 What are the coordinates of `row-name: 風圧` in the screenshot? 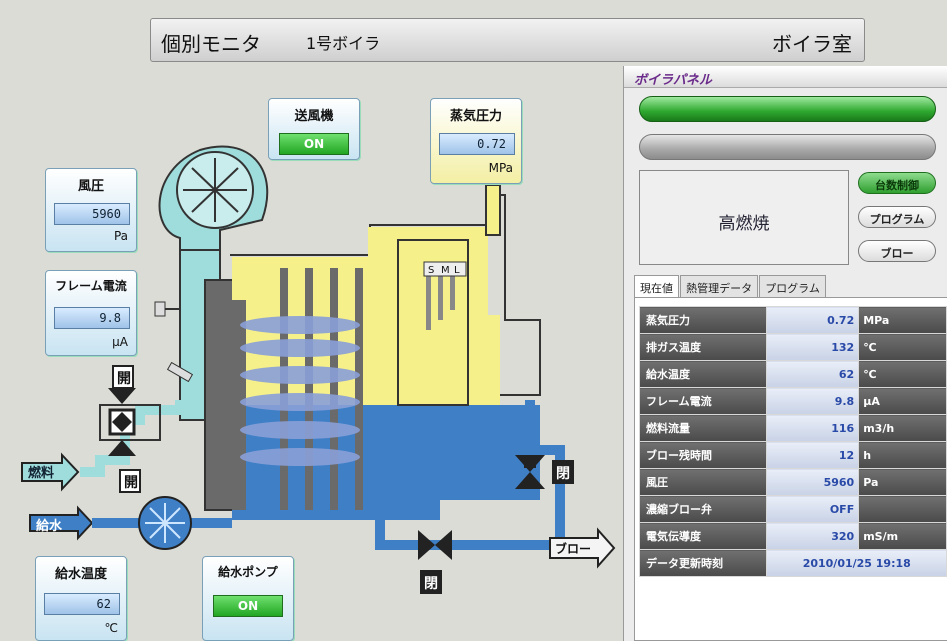 It's located at (703, 482).